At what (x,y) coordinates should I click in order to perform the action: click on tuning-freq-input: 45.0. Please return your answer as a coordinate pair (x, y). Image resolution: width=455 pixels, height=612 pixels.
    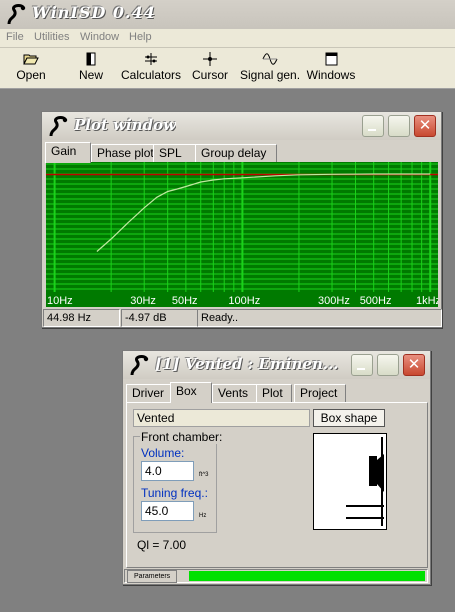
    Looking at the image, I should click on (167, 511).